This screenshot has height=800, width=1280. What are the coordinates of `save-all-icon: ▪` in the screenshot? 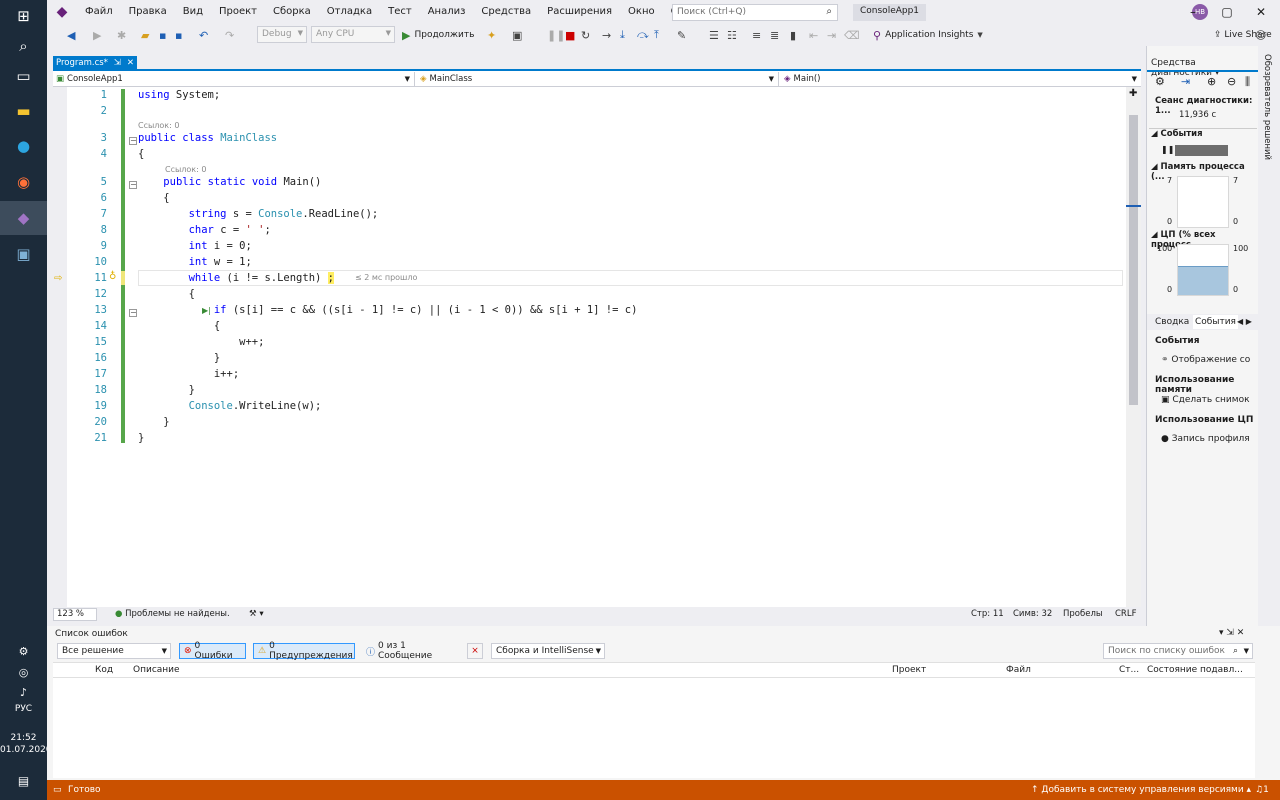 It's located at (178, 35).